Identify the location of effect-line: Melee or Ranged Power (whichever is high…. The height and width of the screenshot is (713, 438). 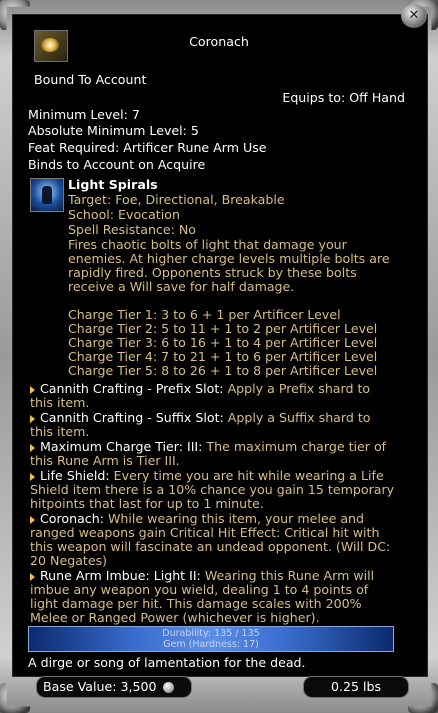
(175, 617).